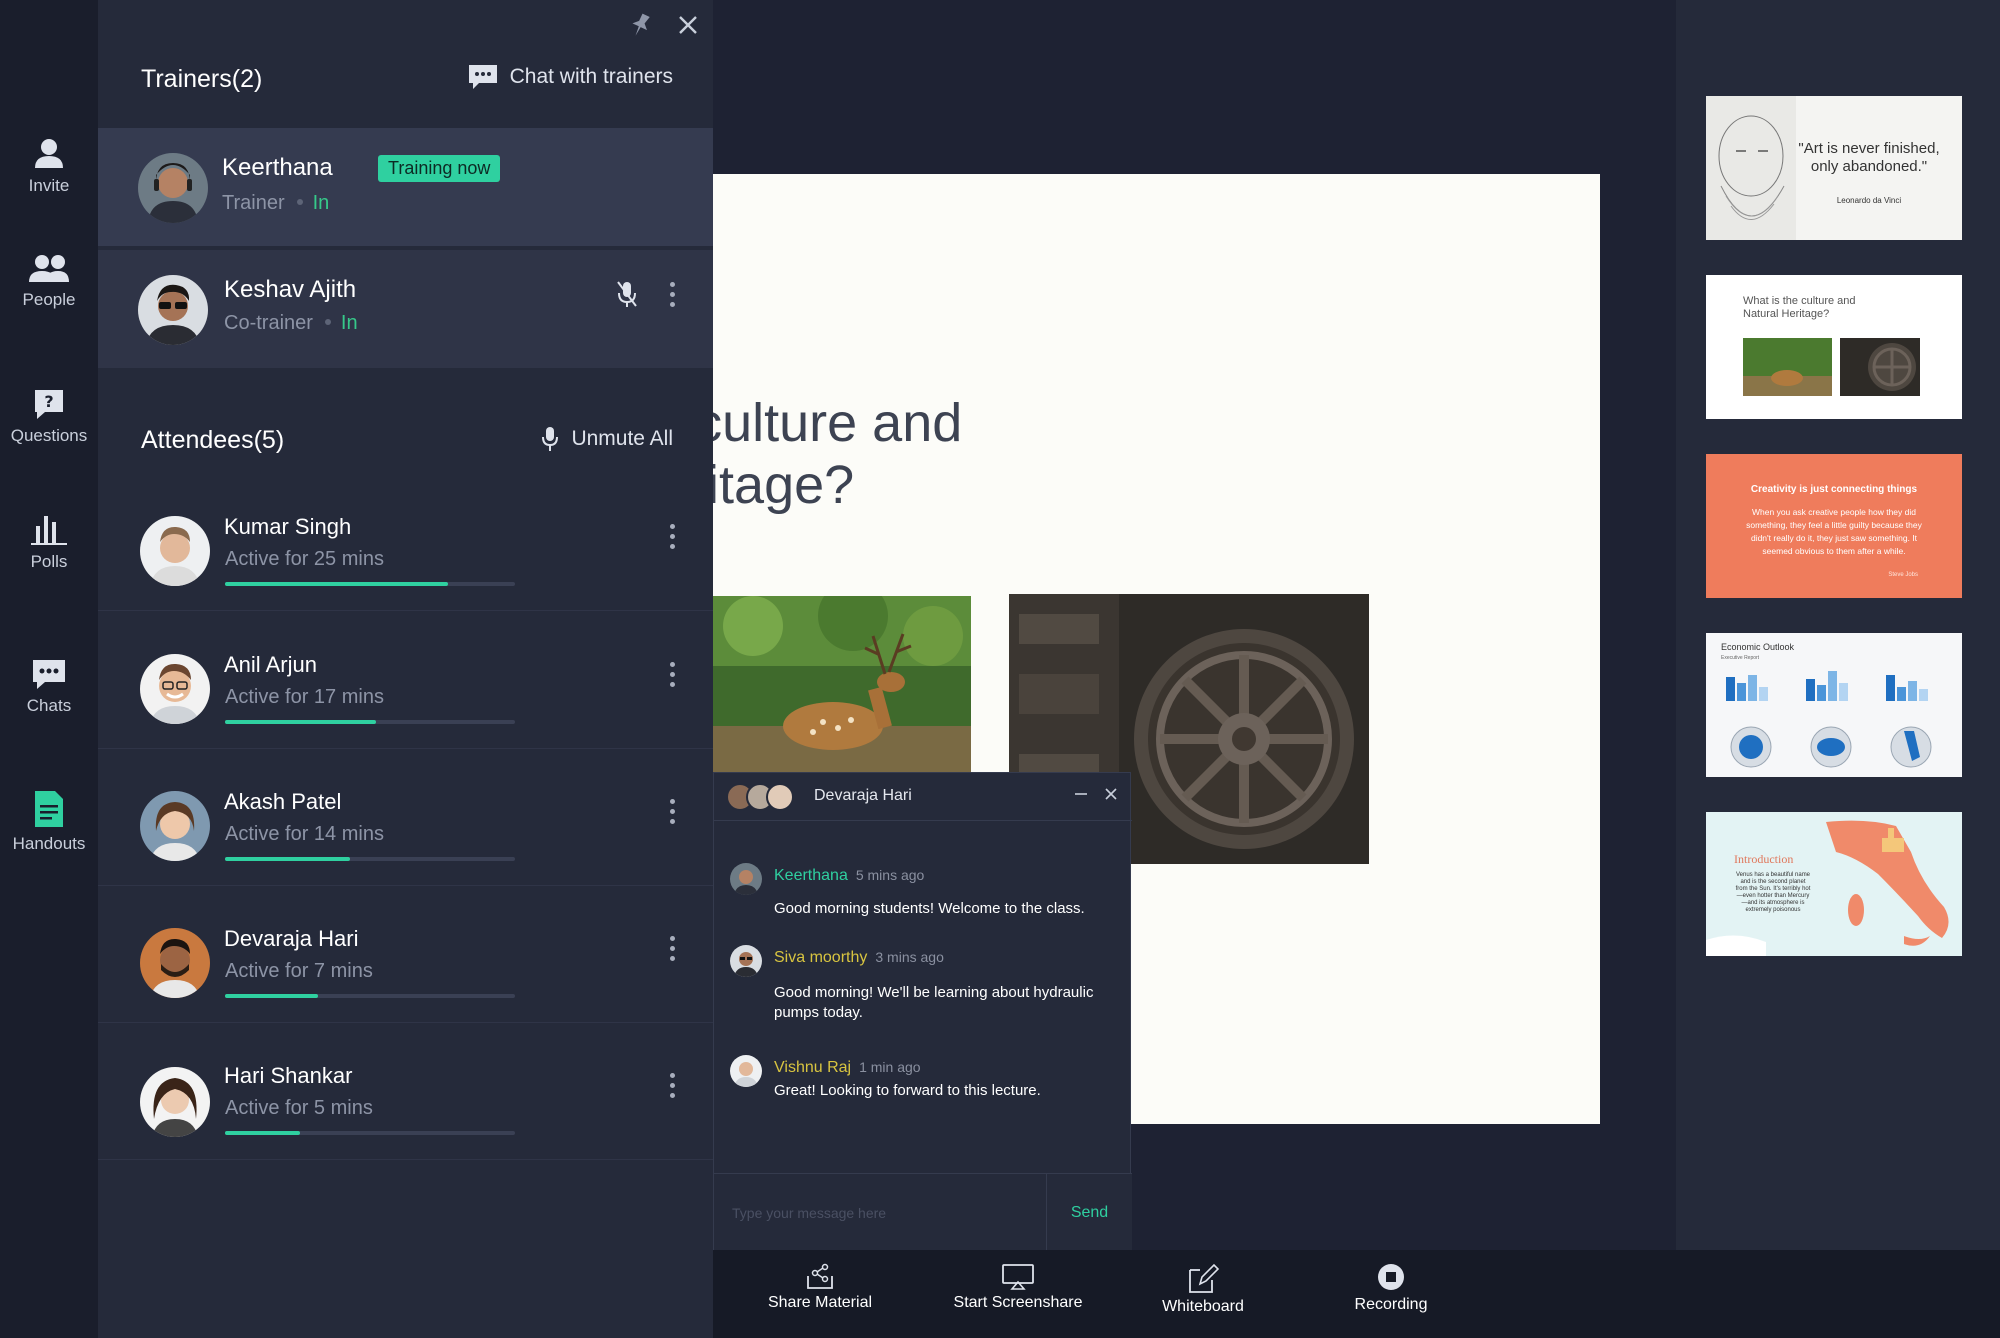  What do you see at coordinates (405, 680) in the screenshot?
I see `attendee-row: Anil Arjun Active for 17 mins` at bounding box center [405, 680].